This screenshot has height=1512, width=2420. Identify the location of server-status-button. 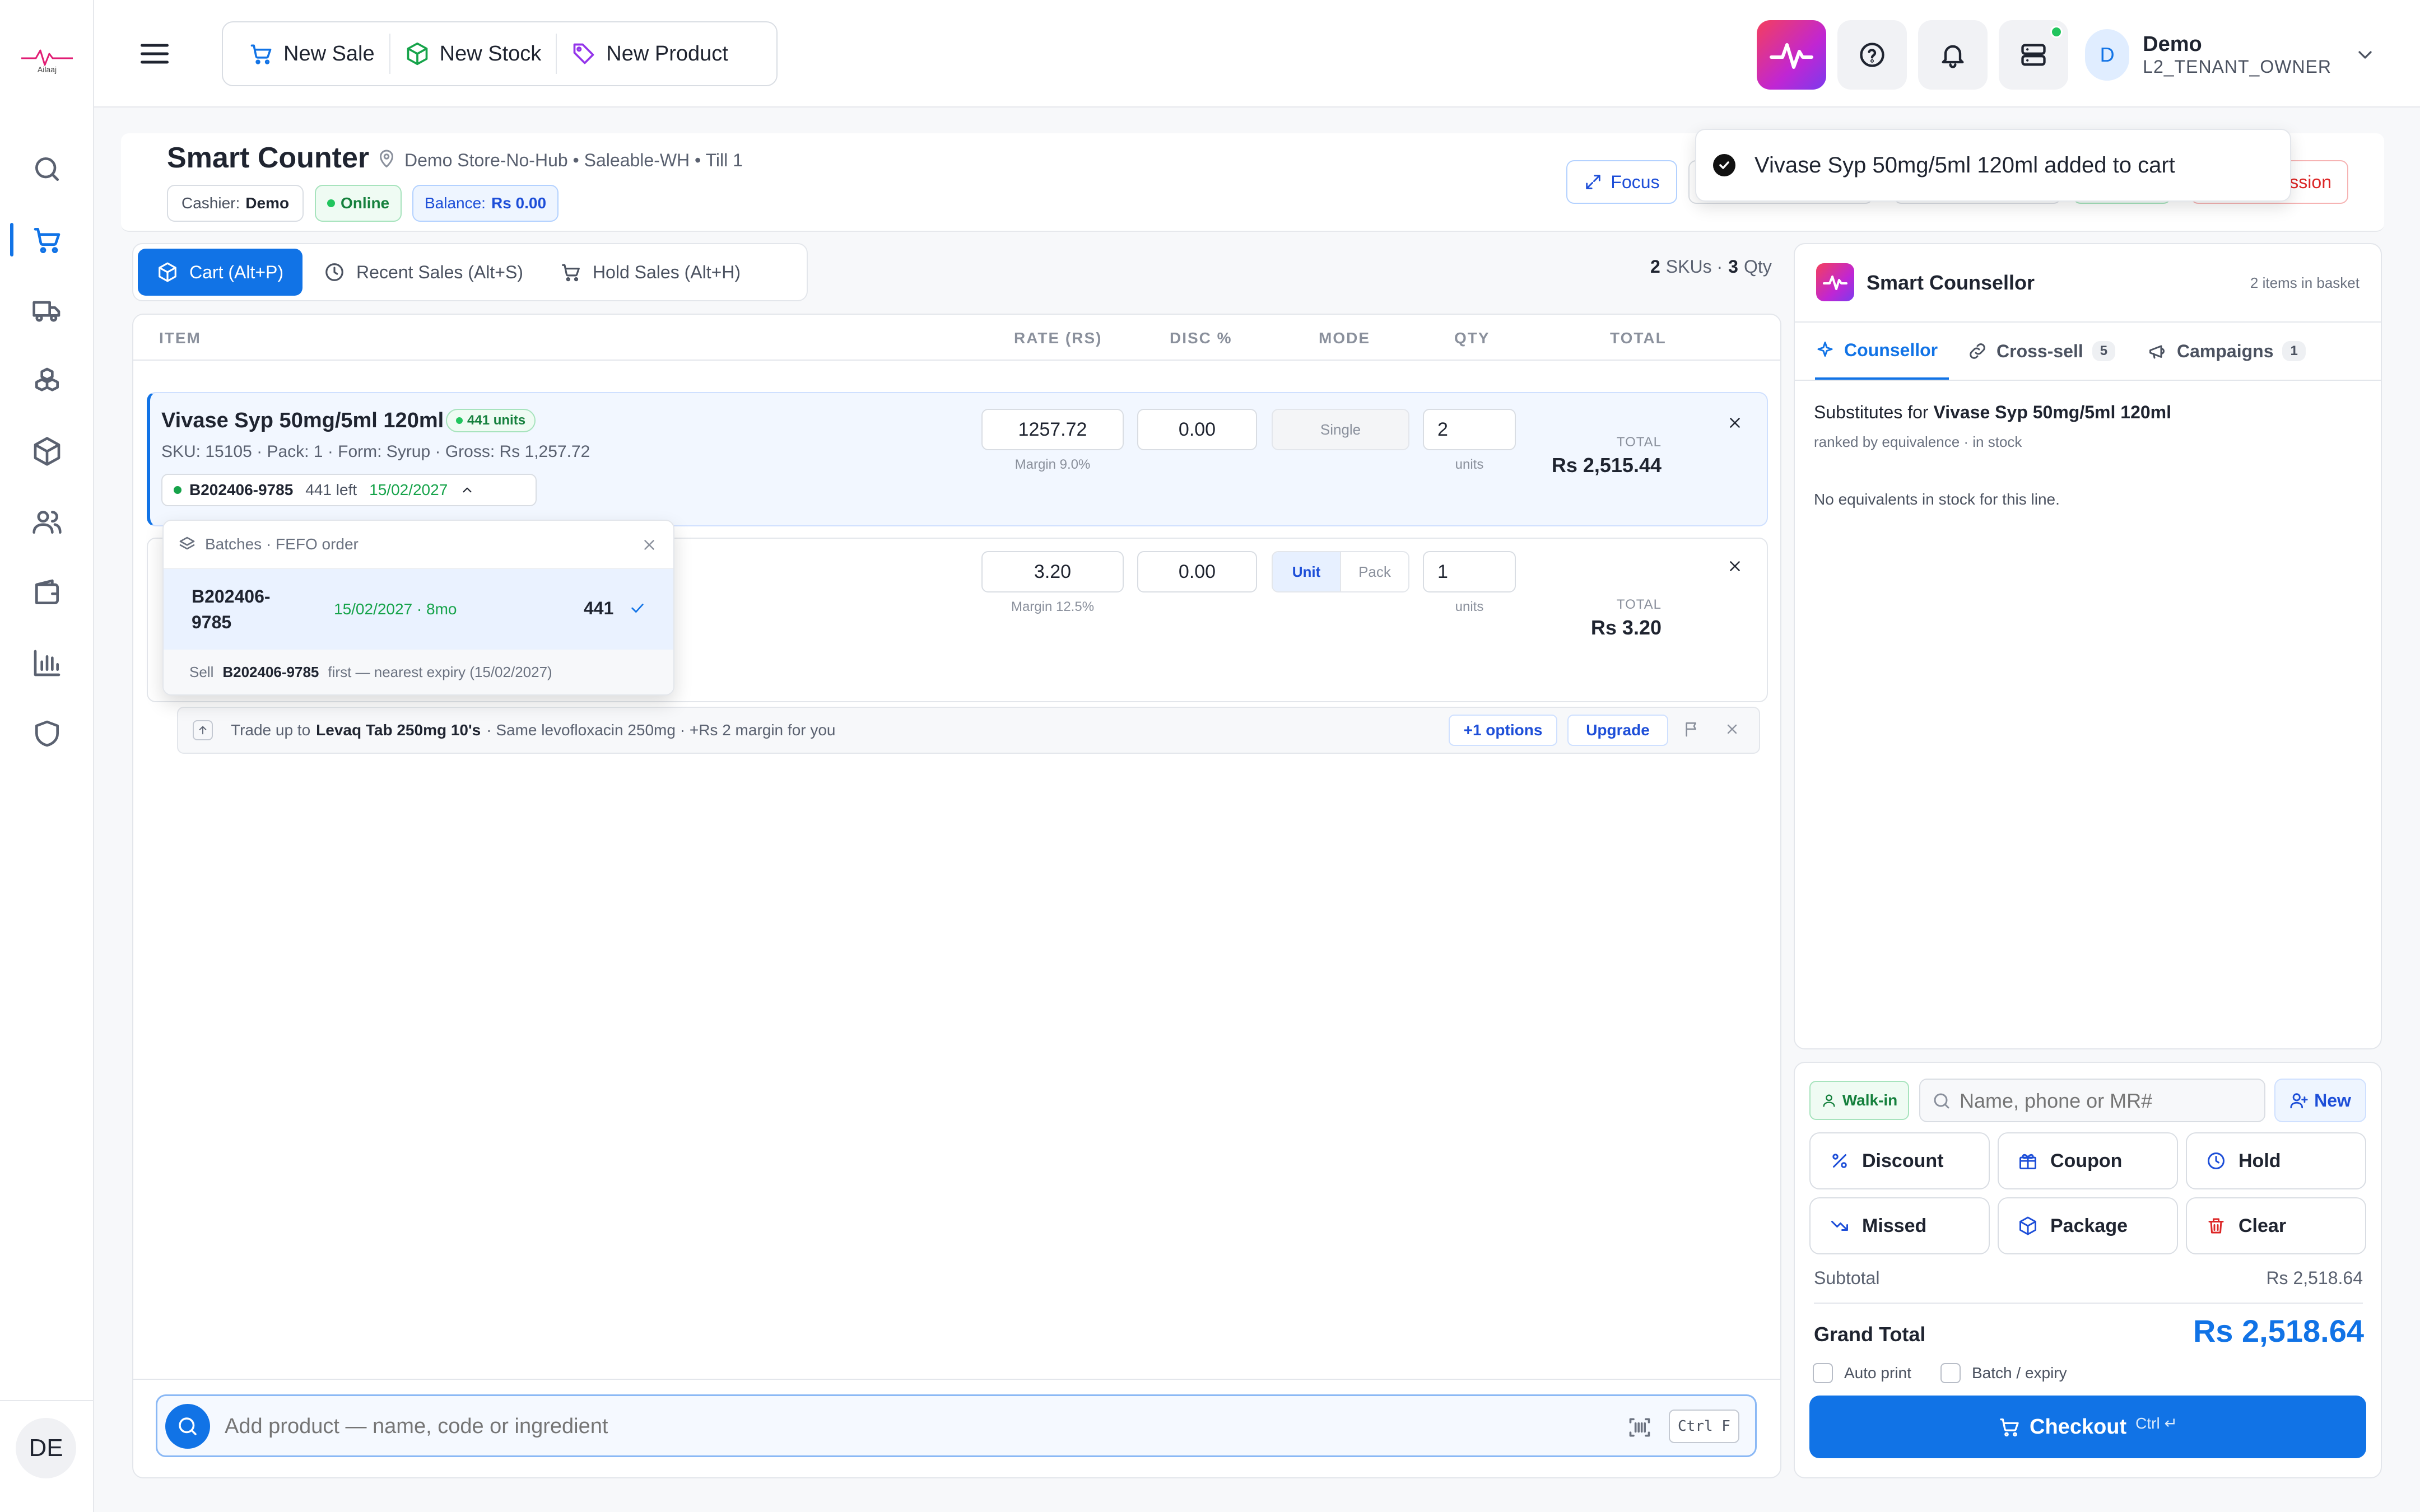
(2034, 55).